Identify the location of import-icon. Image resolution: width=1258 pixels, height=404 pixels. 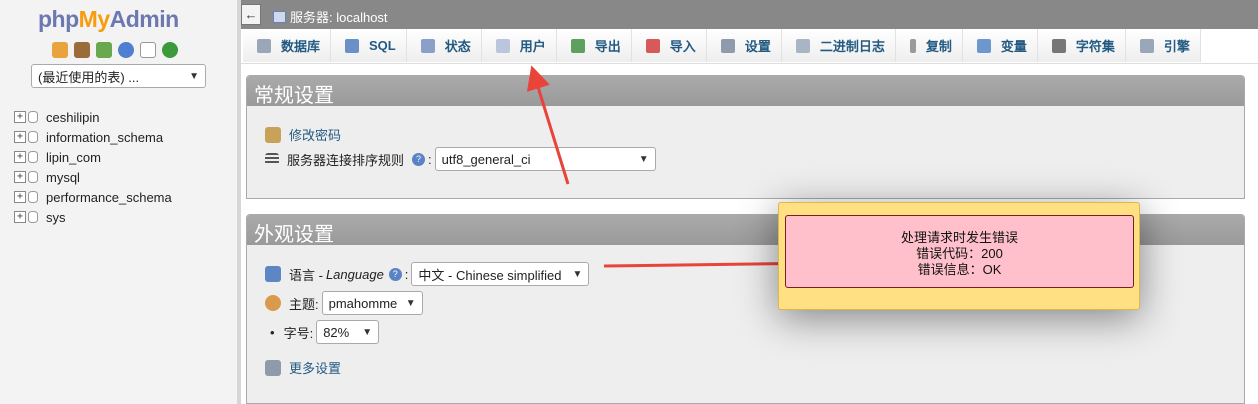
(652, 45).